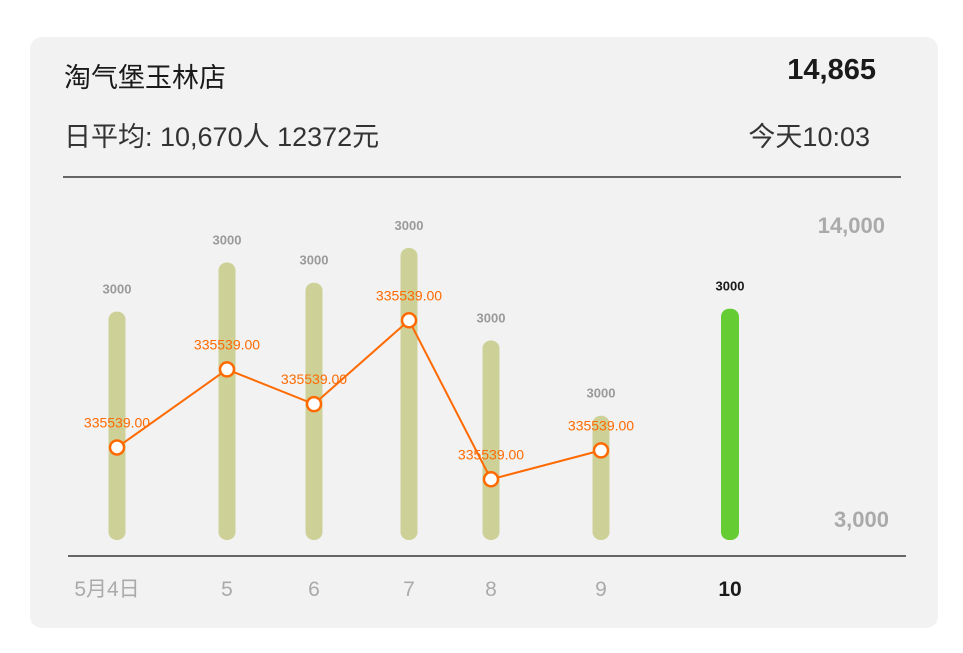 Image resolution: width=963 pixels, height=653 pixels. I want to click on y-tick-label: 3,000, so click(861, 519).